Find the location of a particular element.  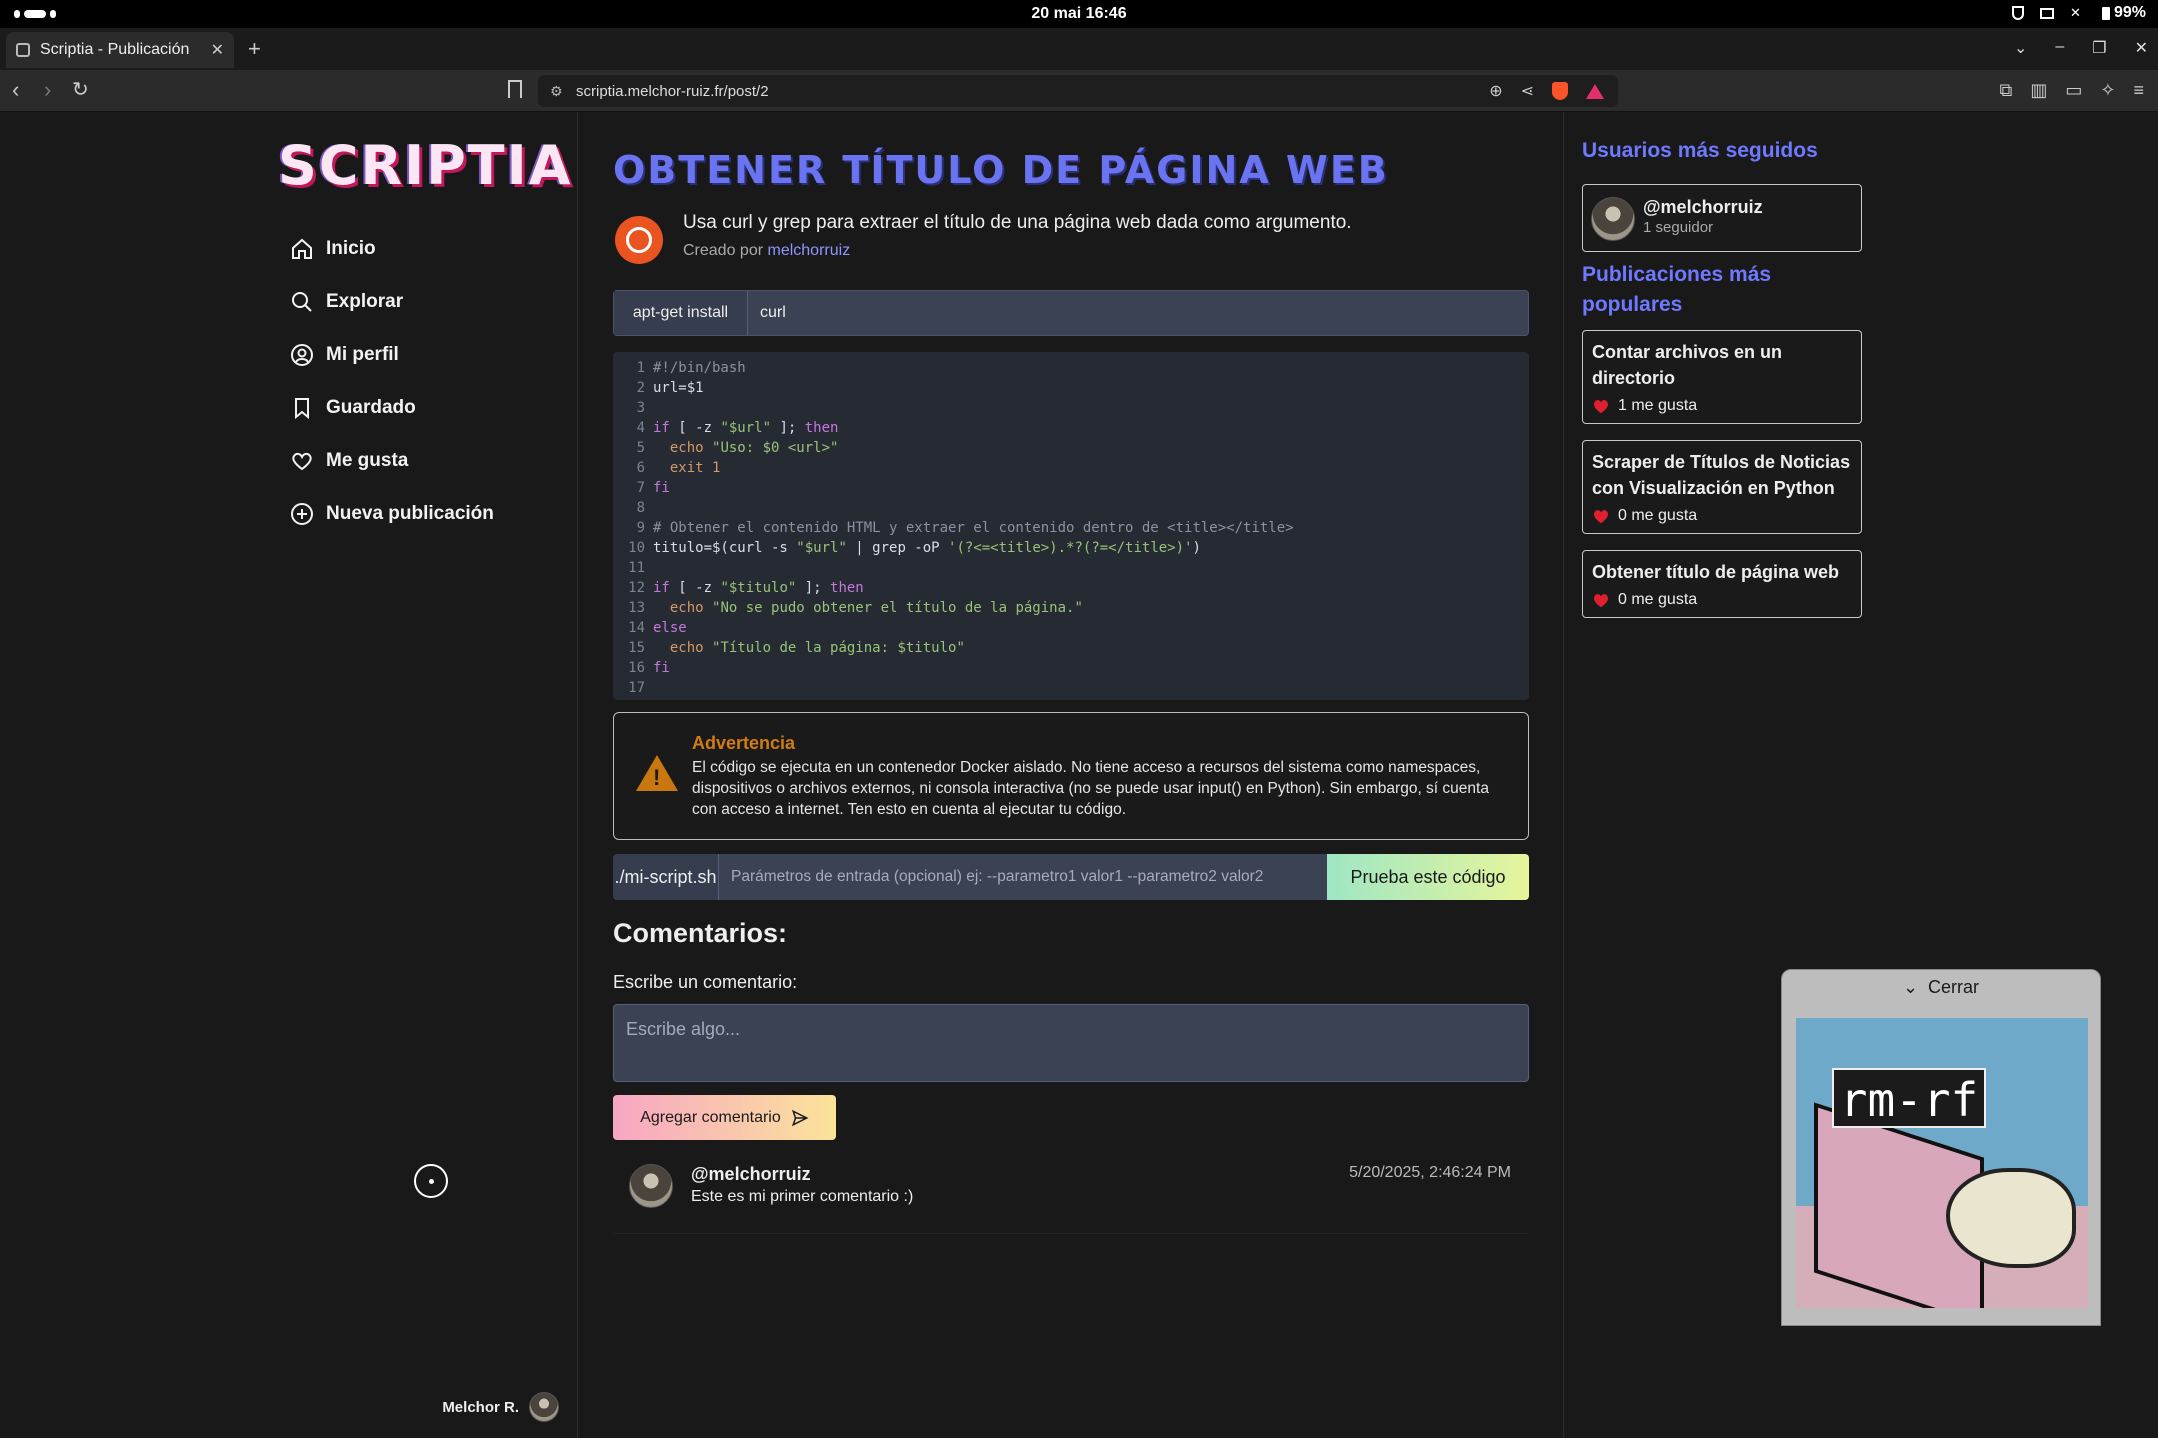

battery-level: 99% is located at coordinates (2129, 12).